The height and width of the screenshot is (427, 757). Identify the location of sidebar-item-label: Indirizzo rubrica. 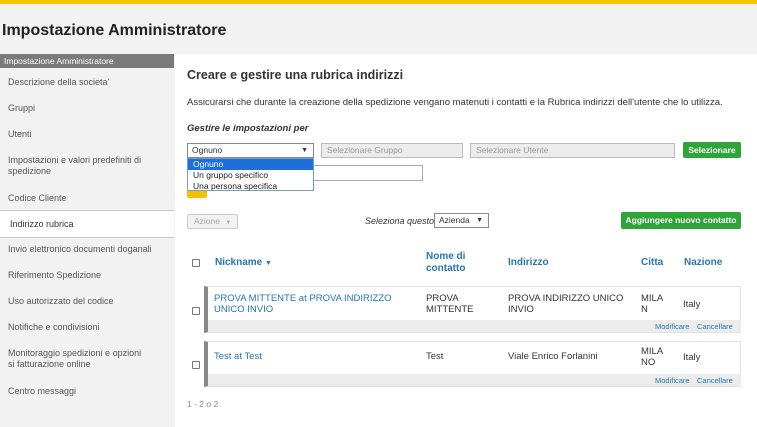
(42, 223).